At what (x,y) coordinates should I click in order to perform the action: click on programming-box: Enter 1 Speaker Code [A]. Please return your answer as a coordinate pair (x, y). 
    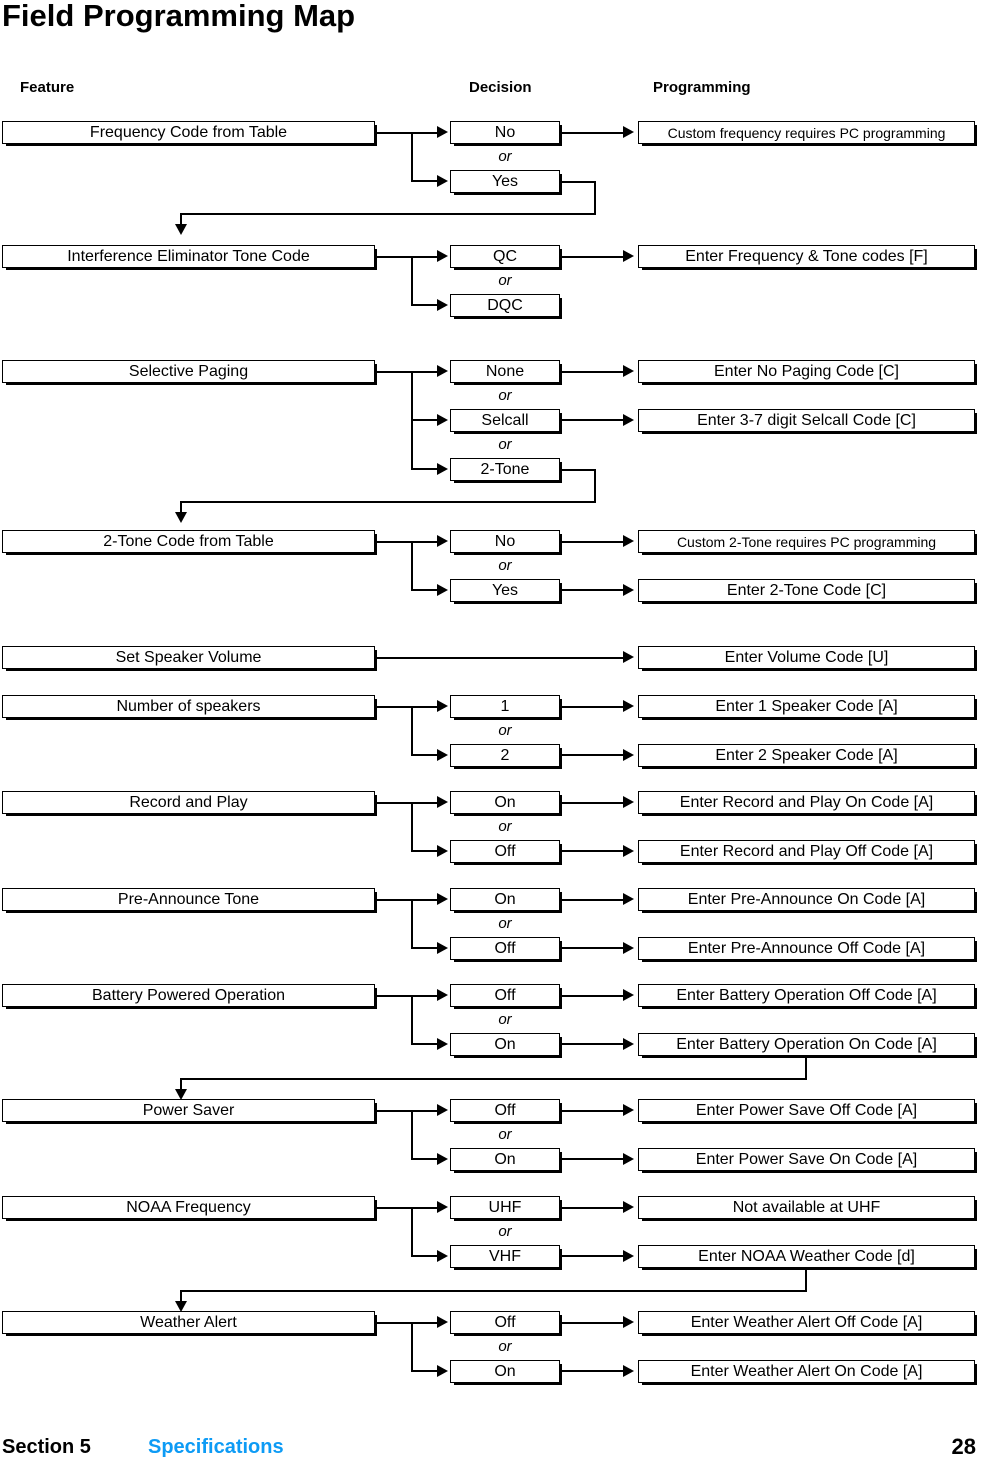
    Looking at the image, I should click on (806, 706).